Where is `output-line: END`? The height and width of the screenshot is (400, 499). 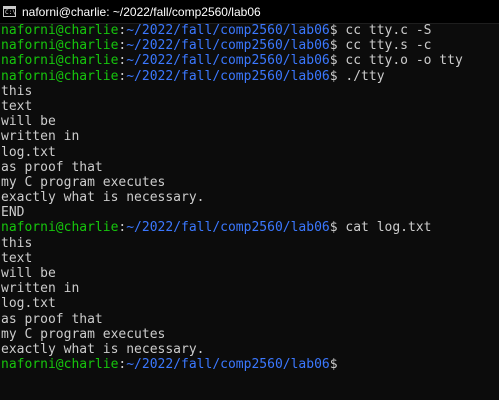 output-line: END is located at coordinates (250, 212).